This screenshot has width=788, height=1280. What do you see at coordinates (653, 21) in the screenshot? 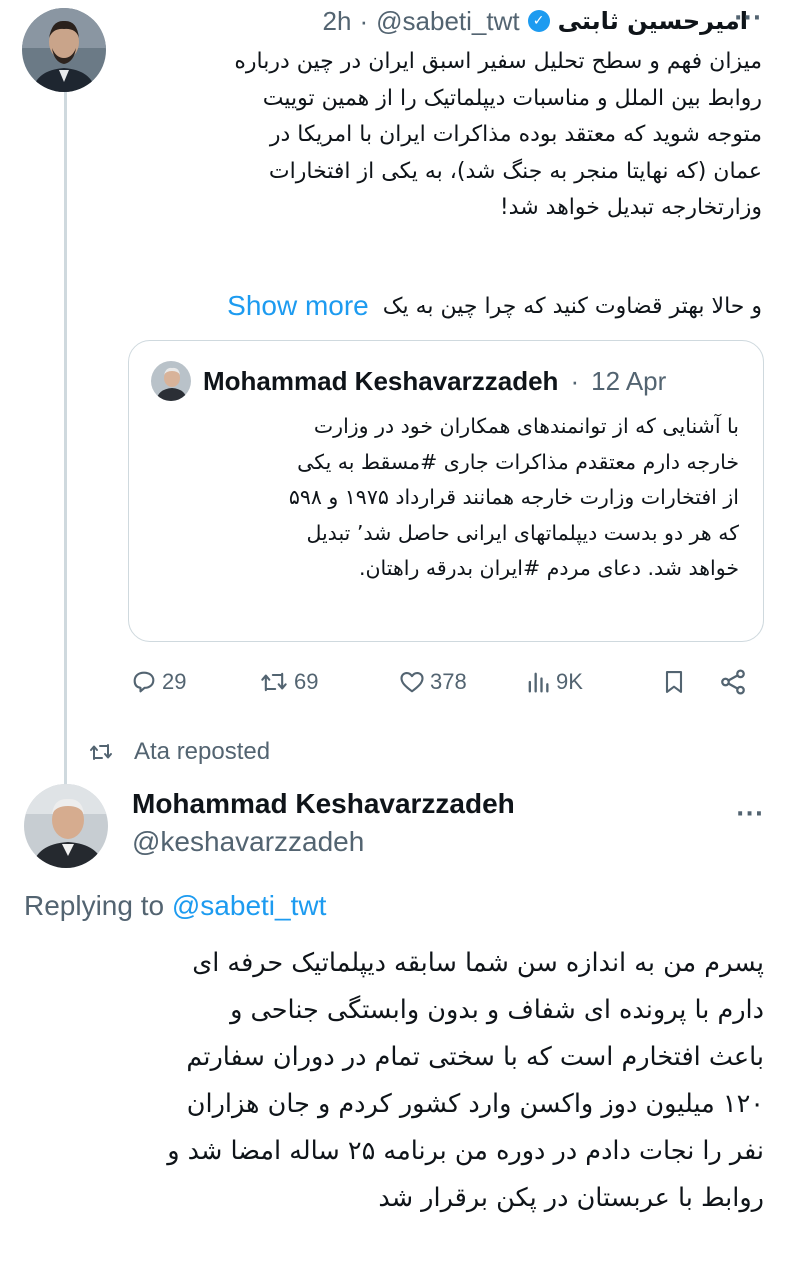
I see `author-name: امیرحسین ثابتی` at bounding box center [653, 21].